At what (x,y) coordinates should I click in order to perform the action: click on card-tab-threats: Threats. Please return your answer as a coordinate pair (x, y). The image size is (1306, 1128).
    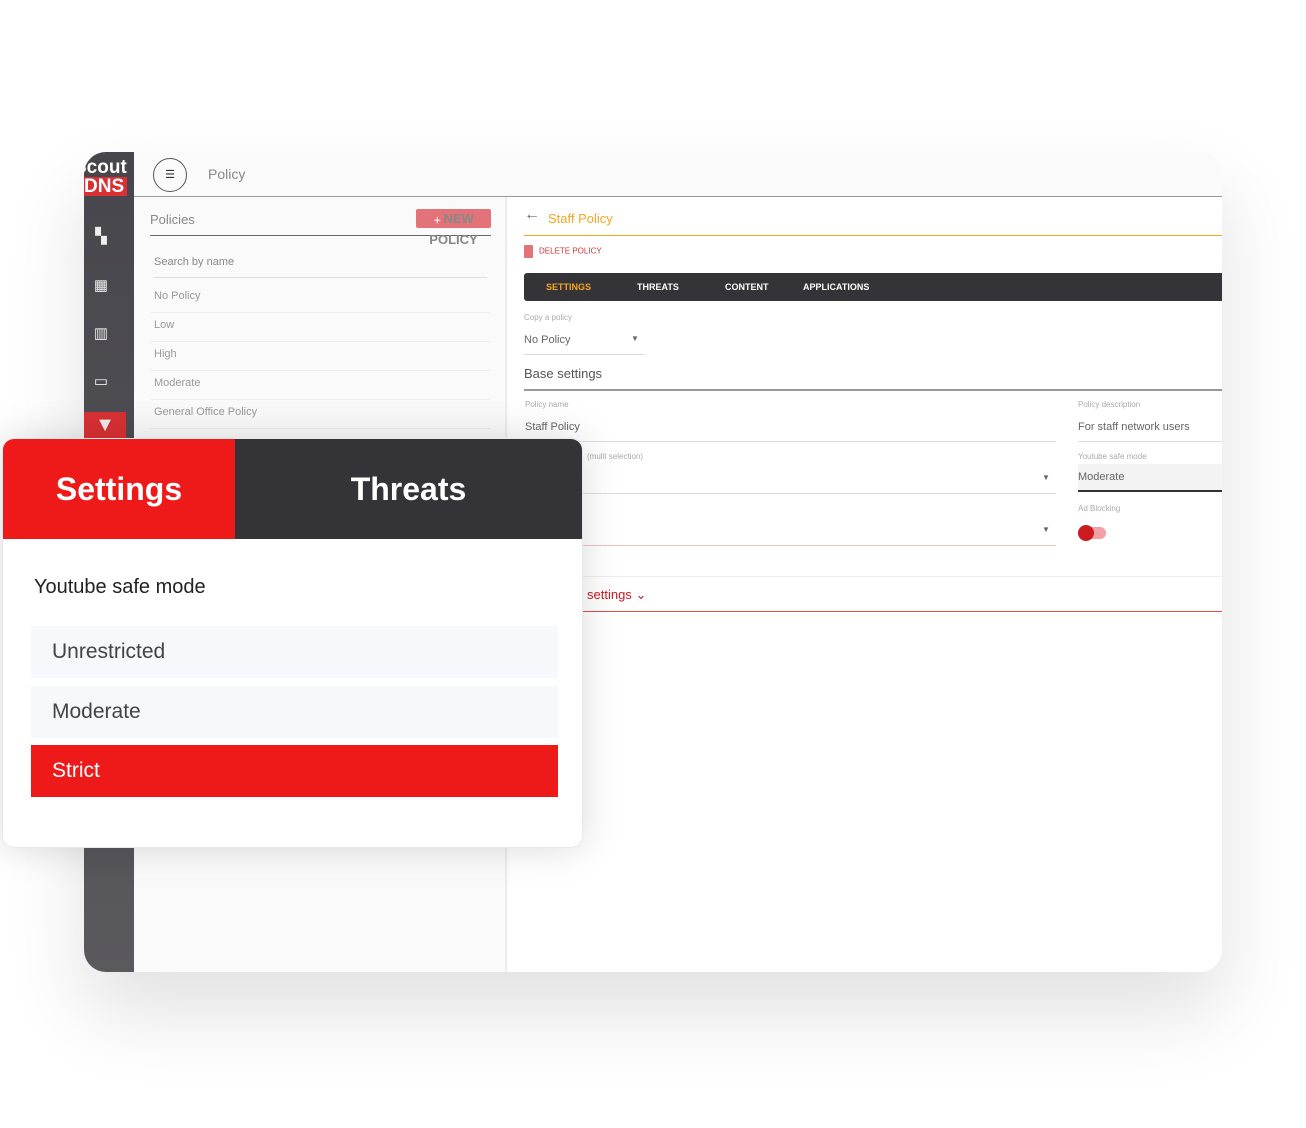
    Looking at the image, I should click on (408, 489).